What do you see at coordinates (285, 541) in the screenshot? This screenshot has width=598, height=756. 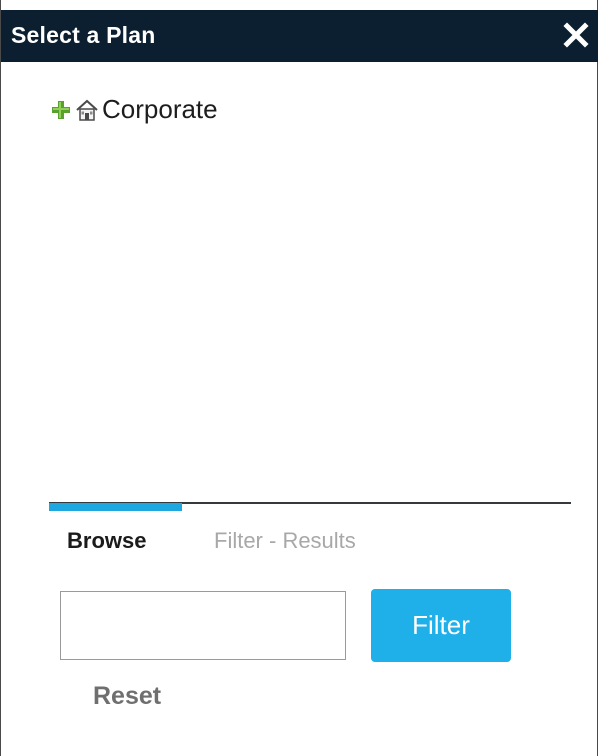 I see `tab-filter-results: Filter - Results` at bounding box center [285, 541].